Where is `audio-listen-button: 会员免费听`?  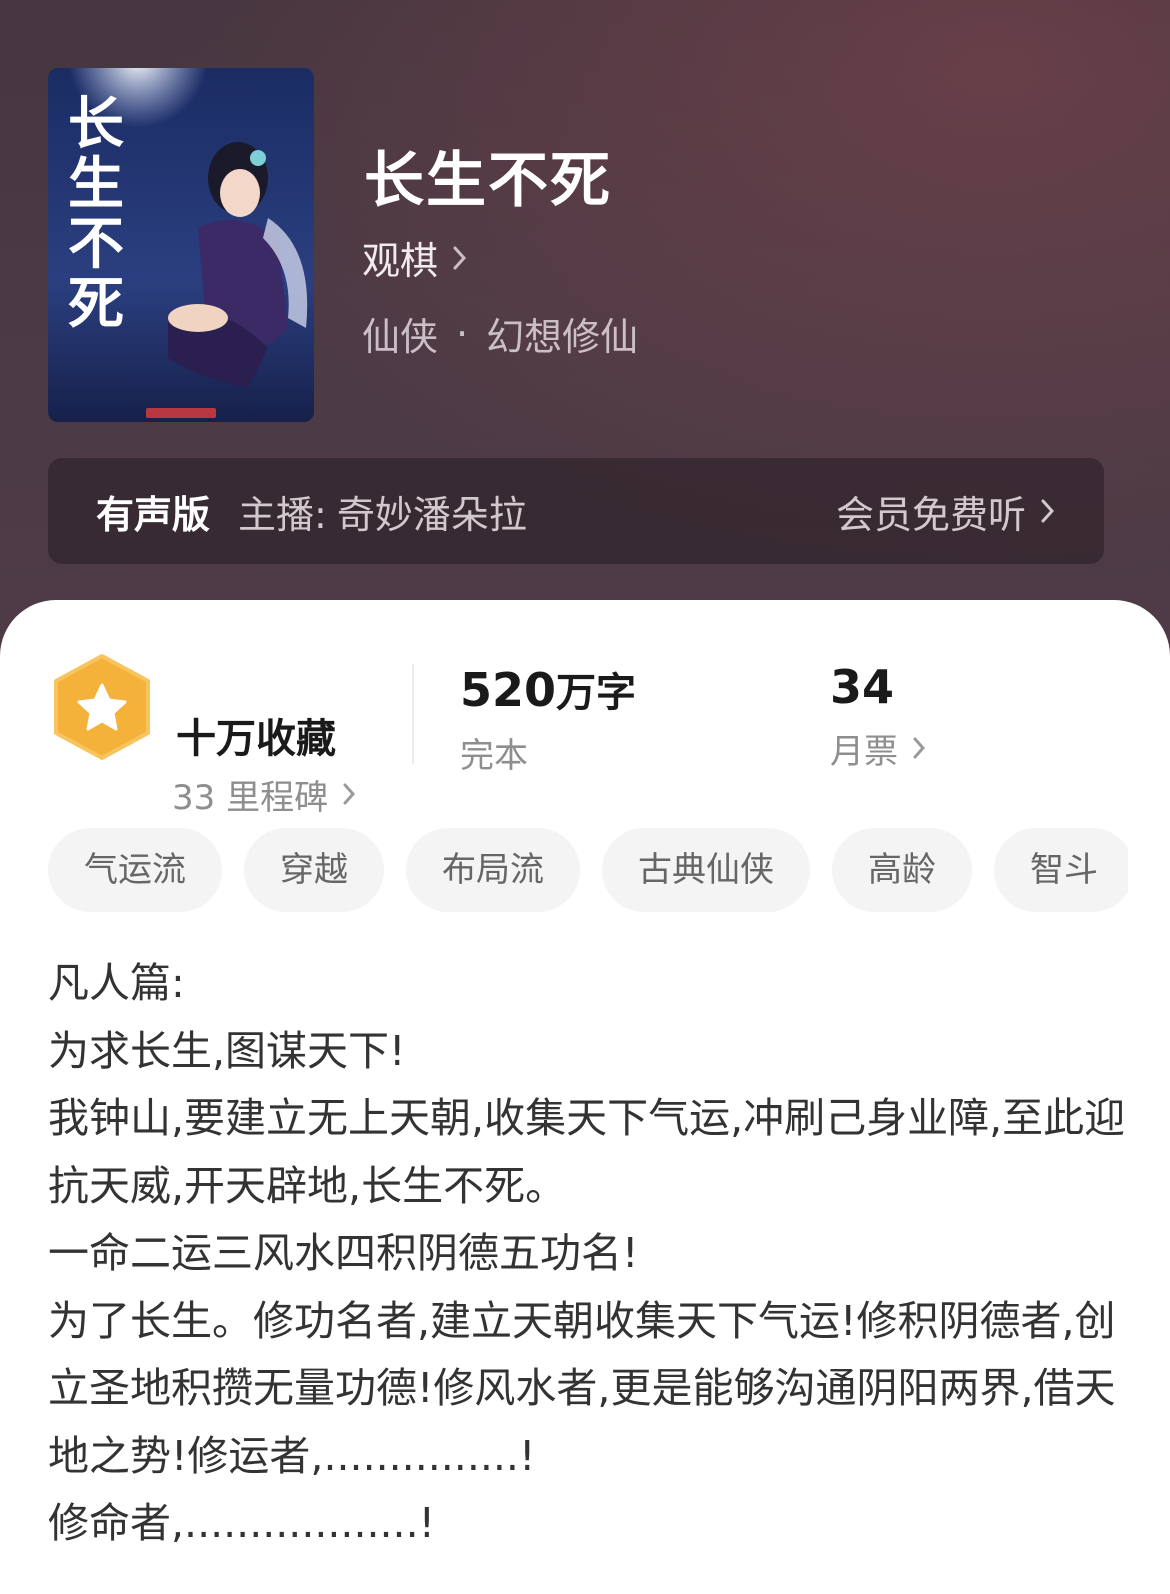 audio-listen-button: 会员免费听 is located at coordinates (946, 511).